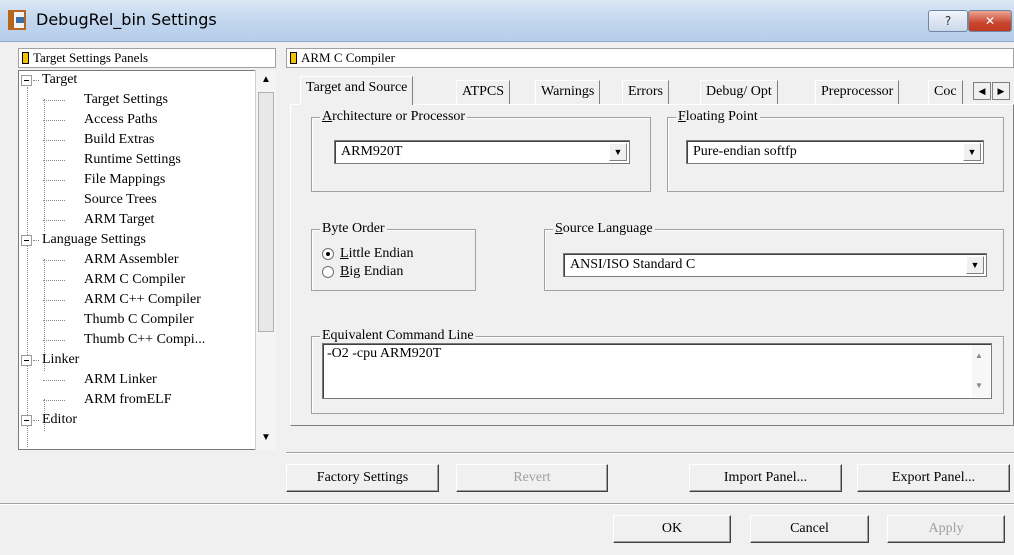  I want to click on tab-warnings: Warnings, so click(568, 92).